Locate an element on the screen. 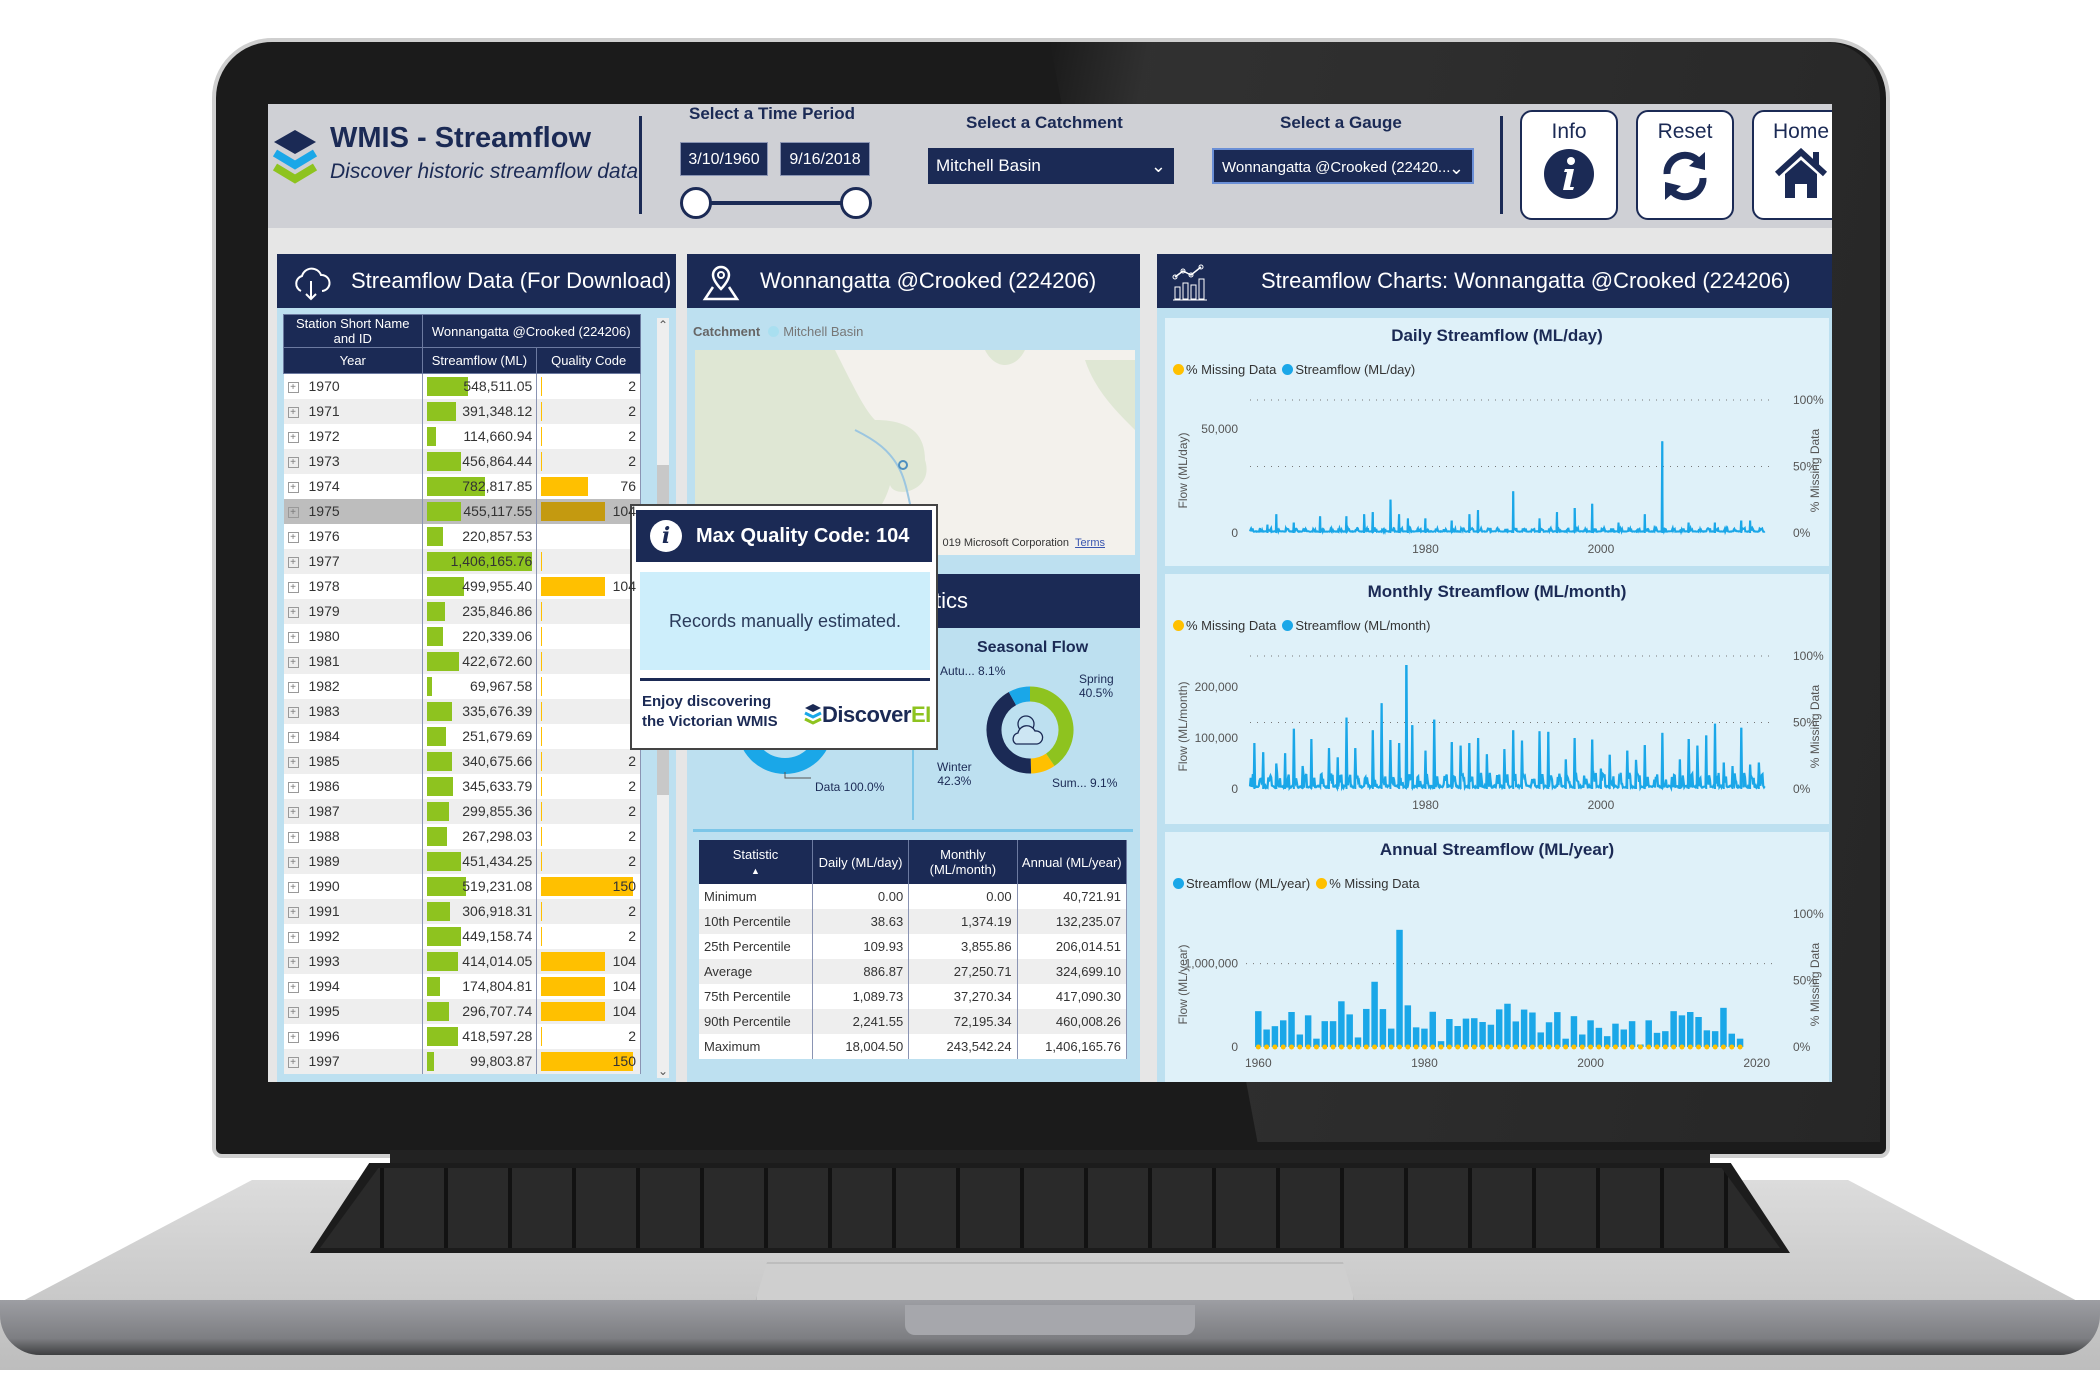 This screenshot has width=2100, height=1400. year-cell: +1991 is located at coordinates (353, 911).